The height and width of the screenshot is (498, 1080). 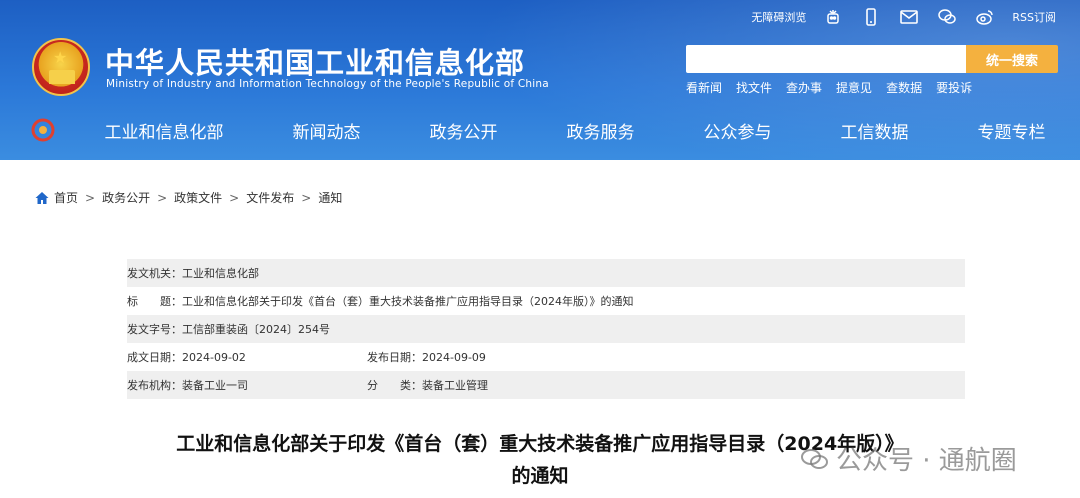 I want to click on watermark: 公众号 · 通航圈, so click(x=908, y=458).